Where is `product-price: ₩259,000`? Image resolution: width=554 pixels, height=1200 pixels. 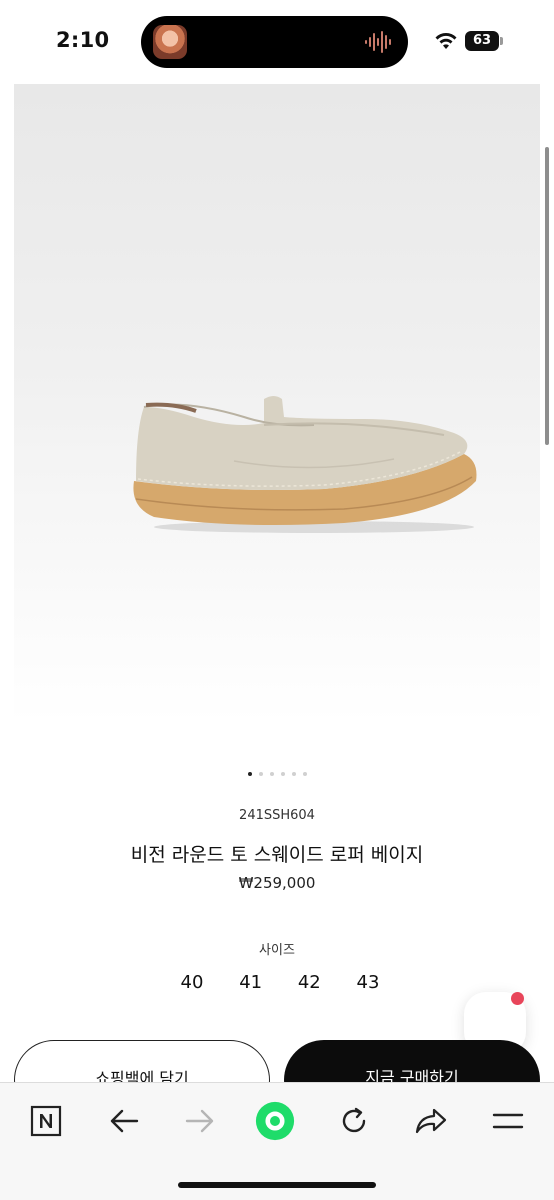
product-price: ₩259,000 is located at coordinates (277, 883).